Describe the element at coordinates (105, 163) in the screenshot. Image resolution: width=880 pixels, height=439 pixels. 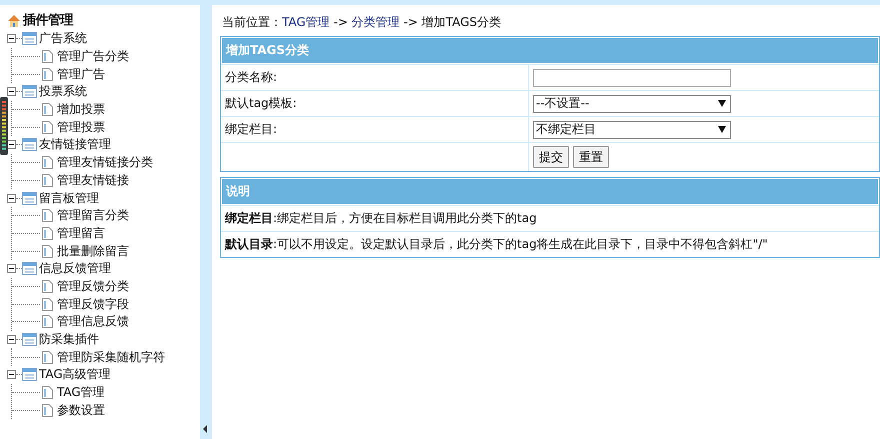
I see `tree-item-label: 管理友情链接分类` at that location.